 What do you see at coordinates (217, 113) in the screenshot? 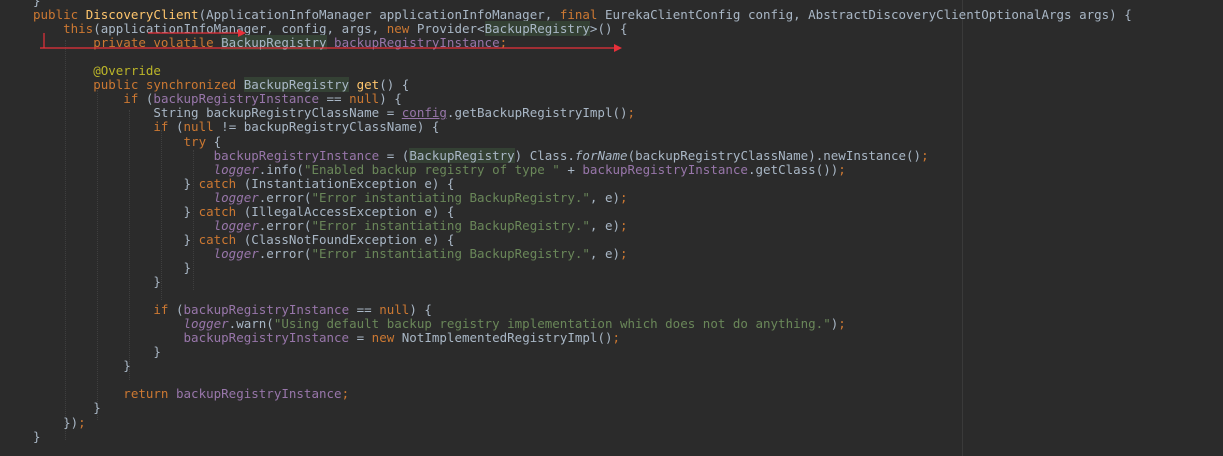
I see `code-token: String backupRegistryClassName =` at bounding box center [217, 113].